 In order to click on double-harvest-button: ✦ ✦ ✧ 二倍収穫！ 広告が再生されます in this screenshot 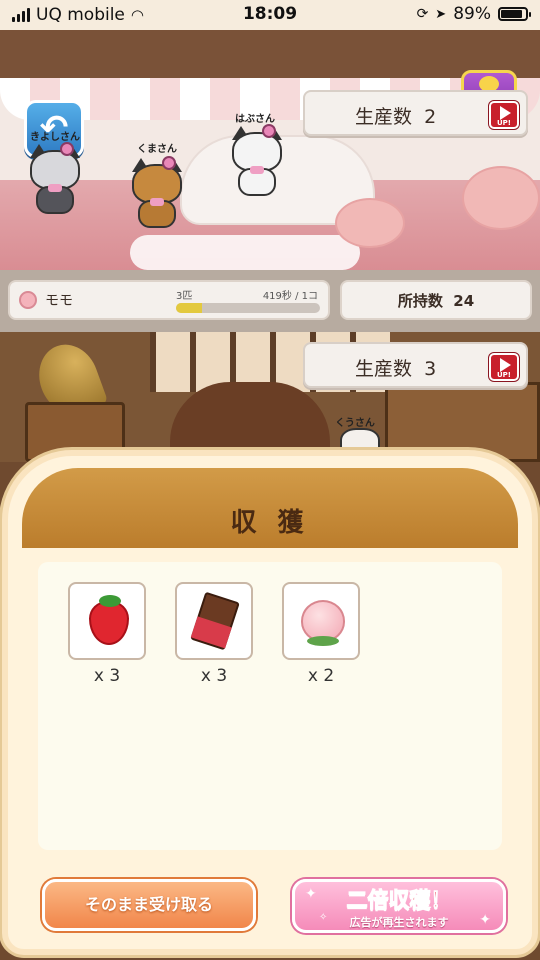, I will do `click(399, 906)`.